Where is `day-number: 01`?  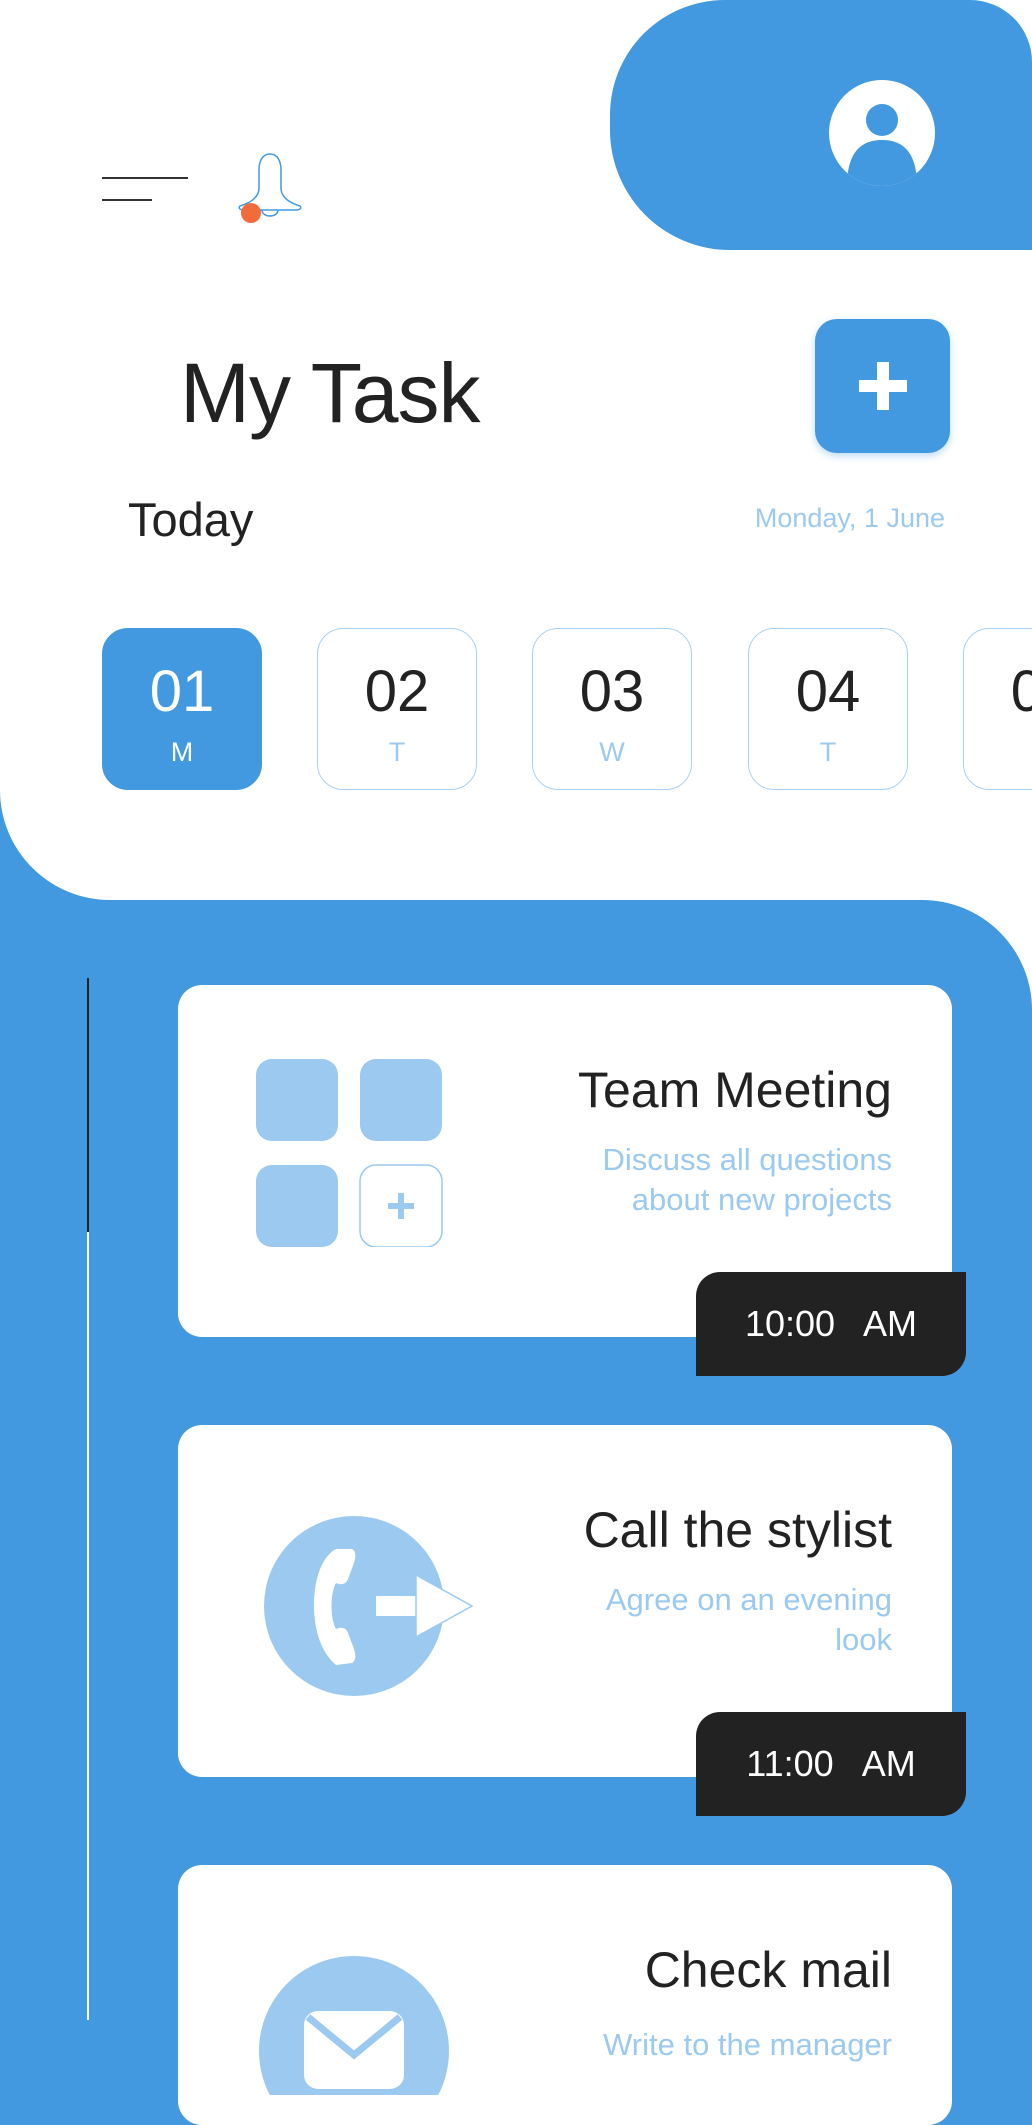 day-number: 01 is located at coordinates (182, 691).